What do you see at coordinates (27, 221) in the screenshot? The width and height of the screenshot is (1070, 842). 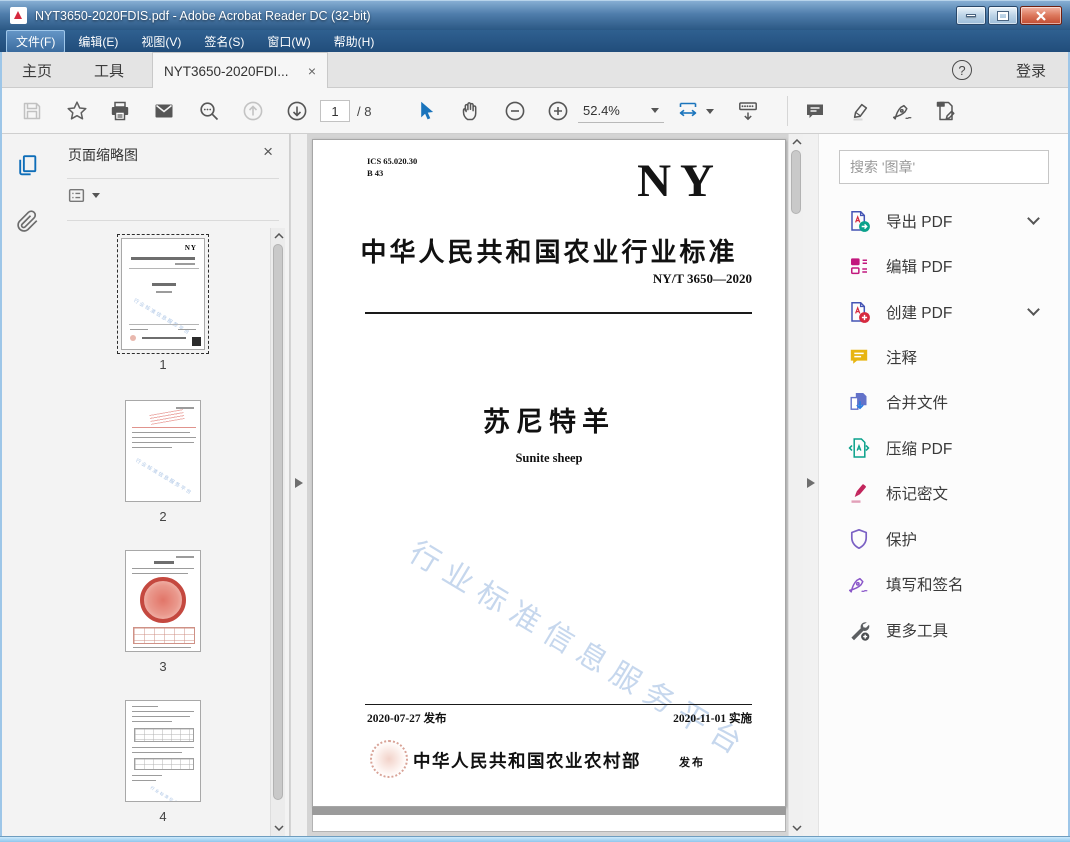 I see `attachments-panel-button` at bounding box center [27, 221].